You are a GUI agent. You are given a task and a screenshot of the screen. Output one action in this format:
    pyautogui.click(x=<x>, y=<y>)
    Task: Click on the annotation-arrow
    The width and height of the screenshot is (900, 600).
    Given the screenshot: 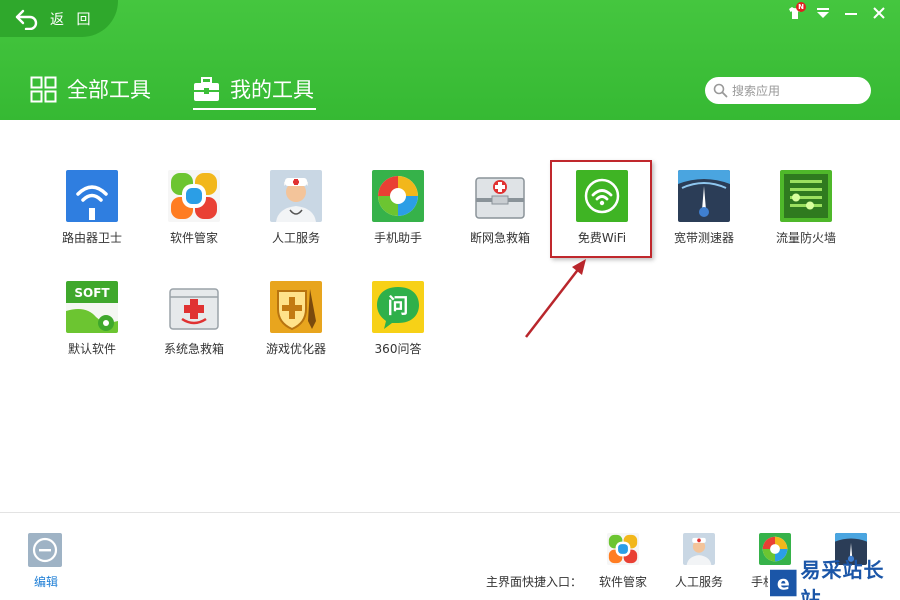 What is the action you would take?
    pyautogui.click(x=555, y=298)
    